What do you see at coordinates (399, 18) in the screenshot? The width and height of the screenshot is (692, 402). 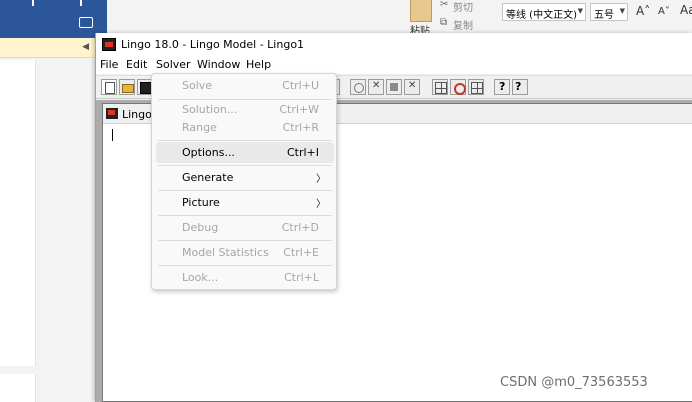 I see `word-ribbon: 粘贴 ✂ 剪切 ⧉ 复制 等线 (中文正文) ▼ 五号 ▼ A˄ A˅ Aa` at bounding box center [399, 18].